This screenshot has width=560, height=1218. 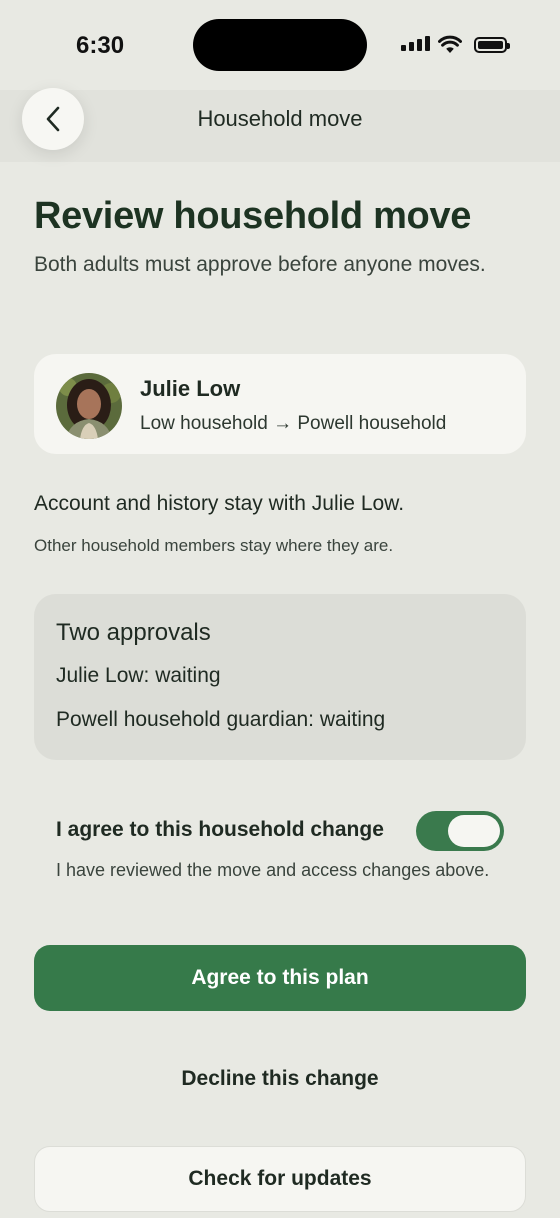 I want to click on cellular-signal-icon, so click(x=415, y=43).